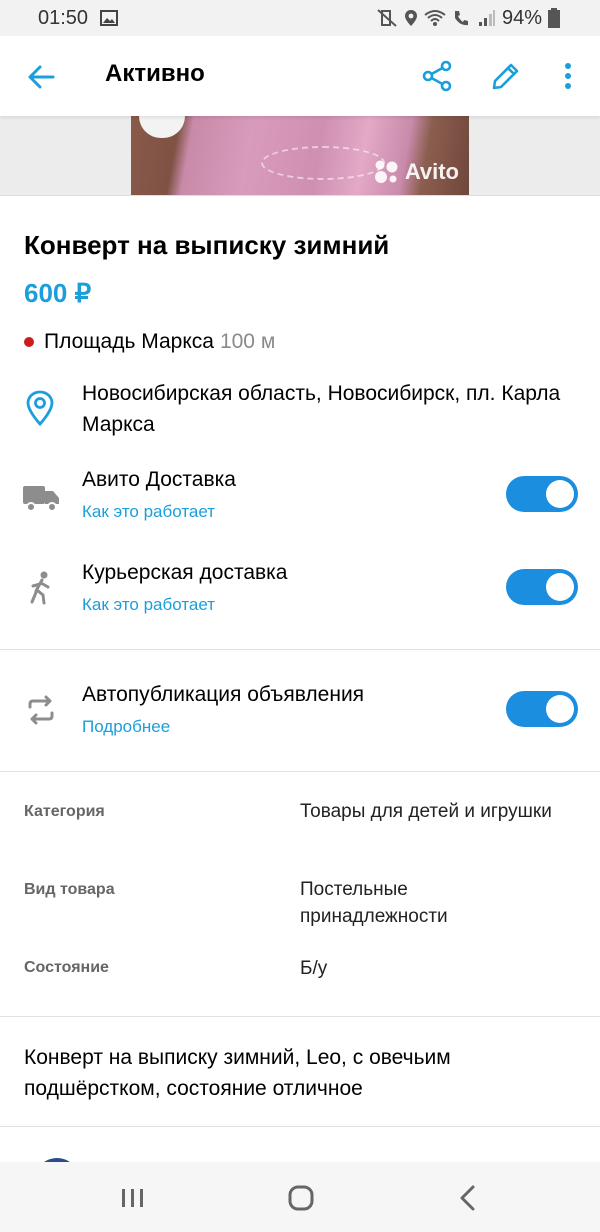 The width and height of the screenshot is (600, 1232). I want to click on battery-icon, so click(554, 18).